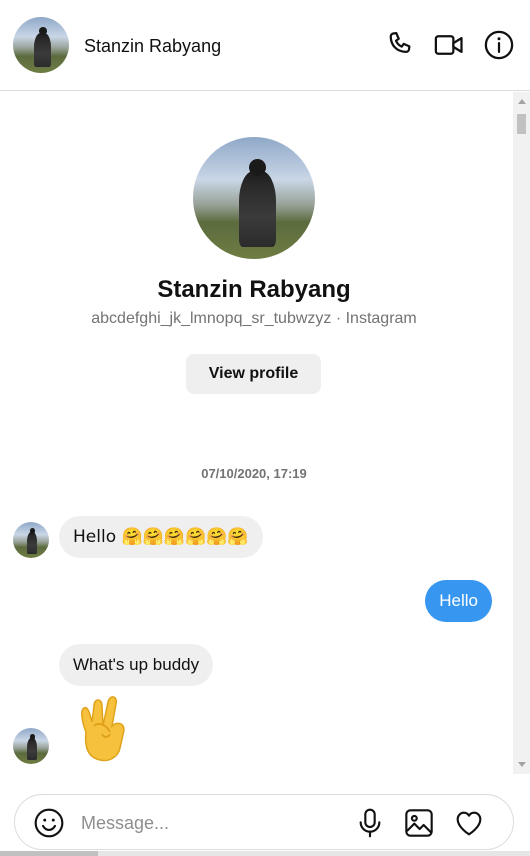 The height and width of the screenshot is (856, 530). What do you see at coordinates (499, 45) in the screenshot?
I see `info-icon` at bounding box center [499, 45].